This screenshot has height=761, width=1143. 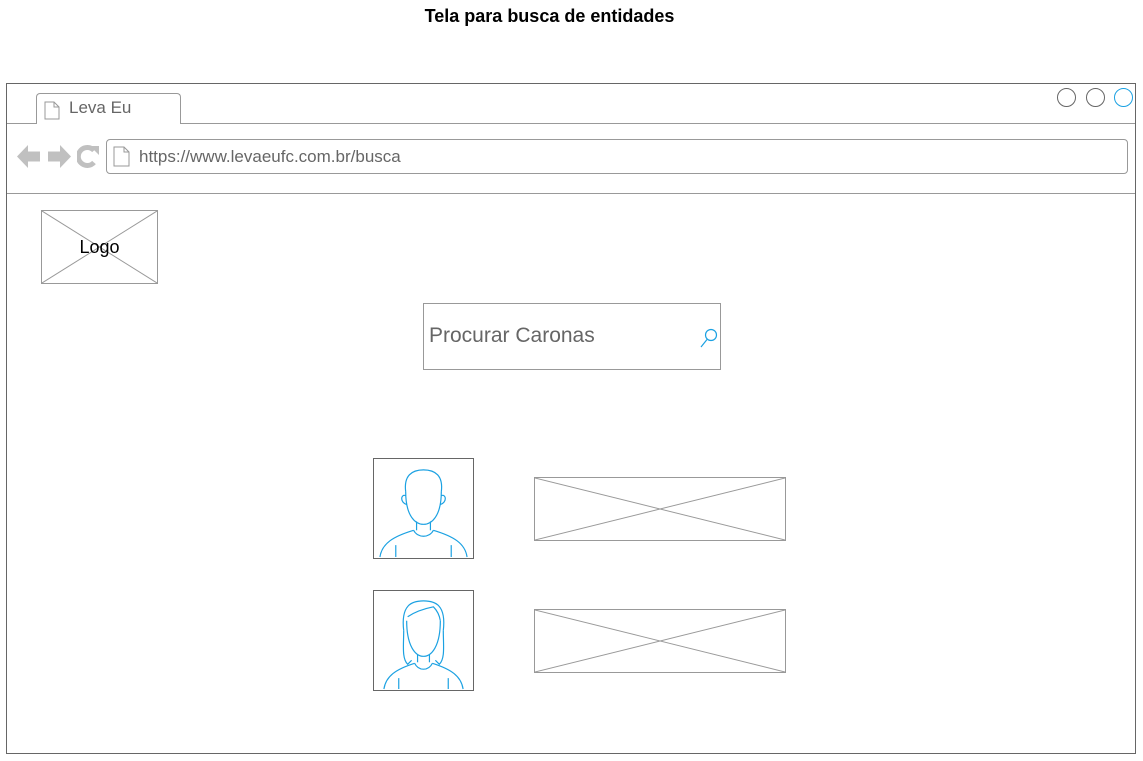 I want to click on page-icon, so click(x=121, y=156).